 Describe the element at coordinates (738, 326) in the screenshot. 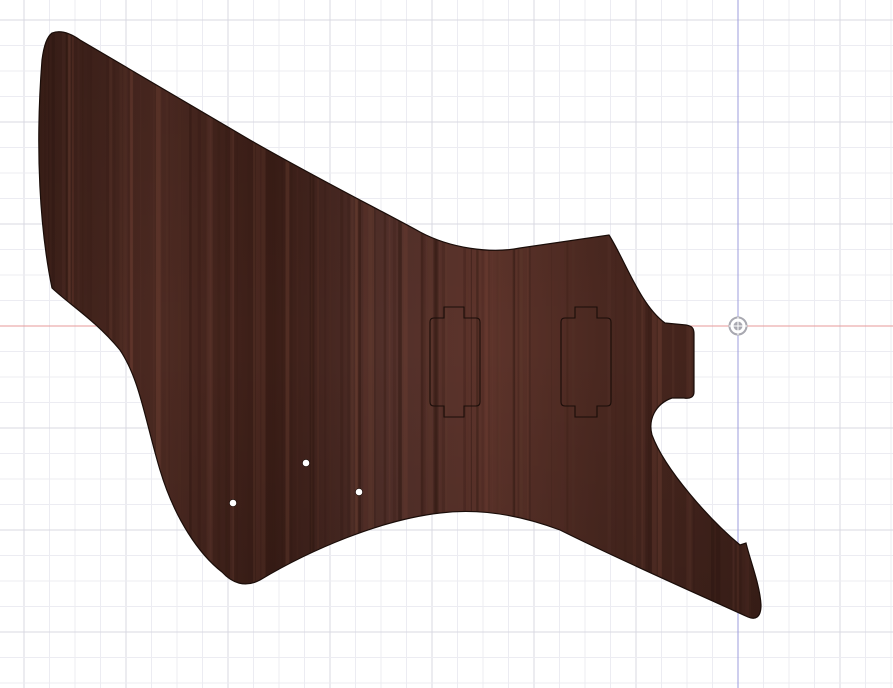

I see `origin-target-icon` at that location.